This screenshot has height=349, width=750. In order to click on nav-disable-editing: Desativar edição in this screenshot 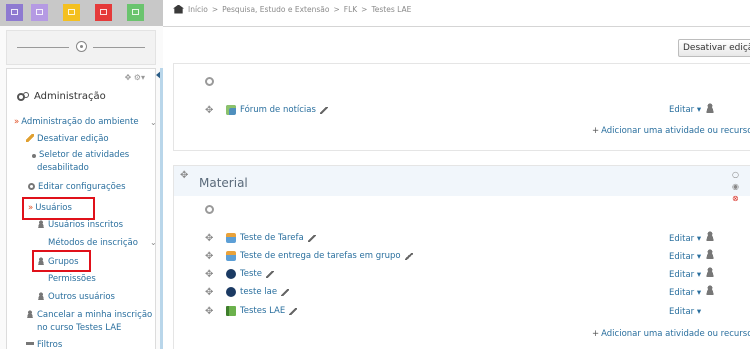, I will do `click(67, 139)`.